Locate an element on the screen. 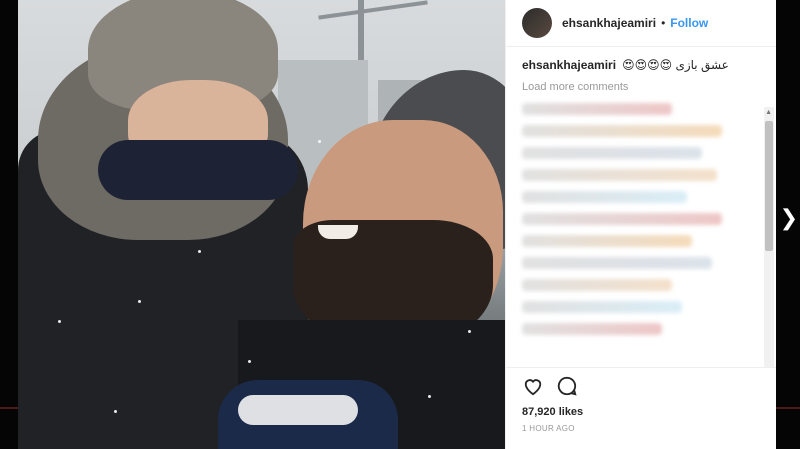 The height and width of the screenshot is (449, 800). avatar is located at coordinates (537, 23).